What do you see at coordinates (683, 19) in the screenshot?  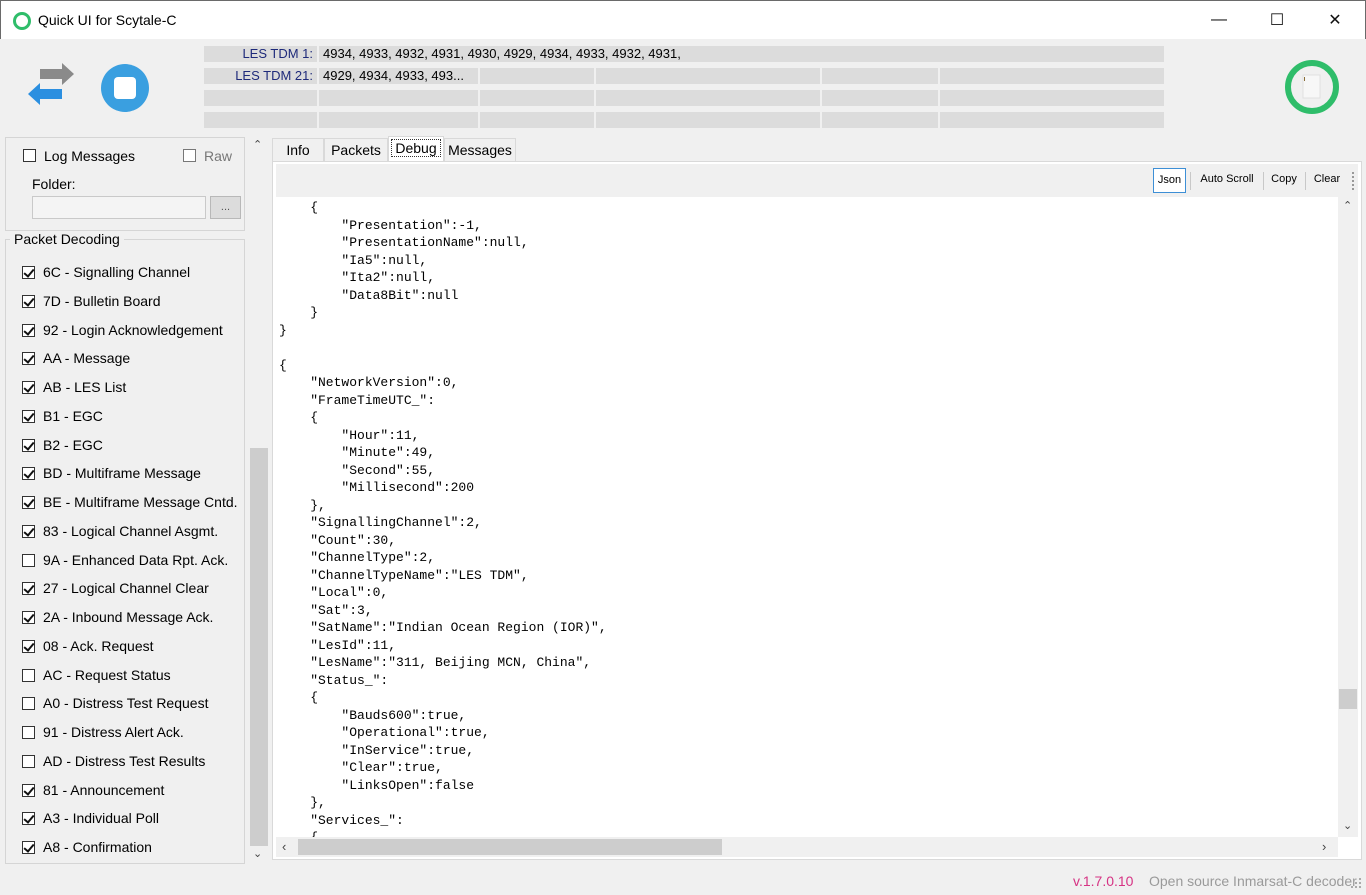 I see `title-bar: Quick UI for Scytale-C — ☐ ✕` at bounding box center [683, 19].